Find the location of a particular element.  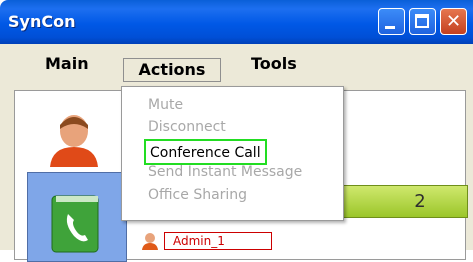

user-icon is located at coordinates (150, 241).